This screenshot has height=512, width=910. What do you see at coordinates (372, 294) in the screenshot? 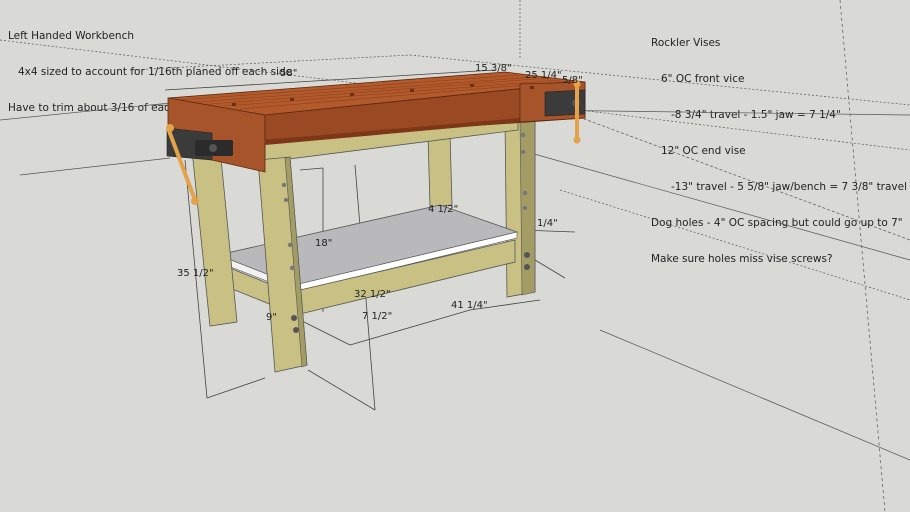
I see `dim-shelf-width: 32 1/2"` at bounding box center [372, 294].